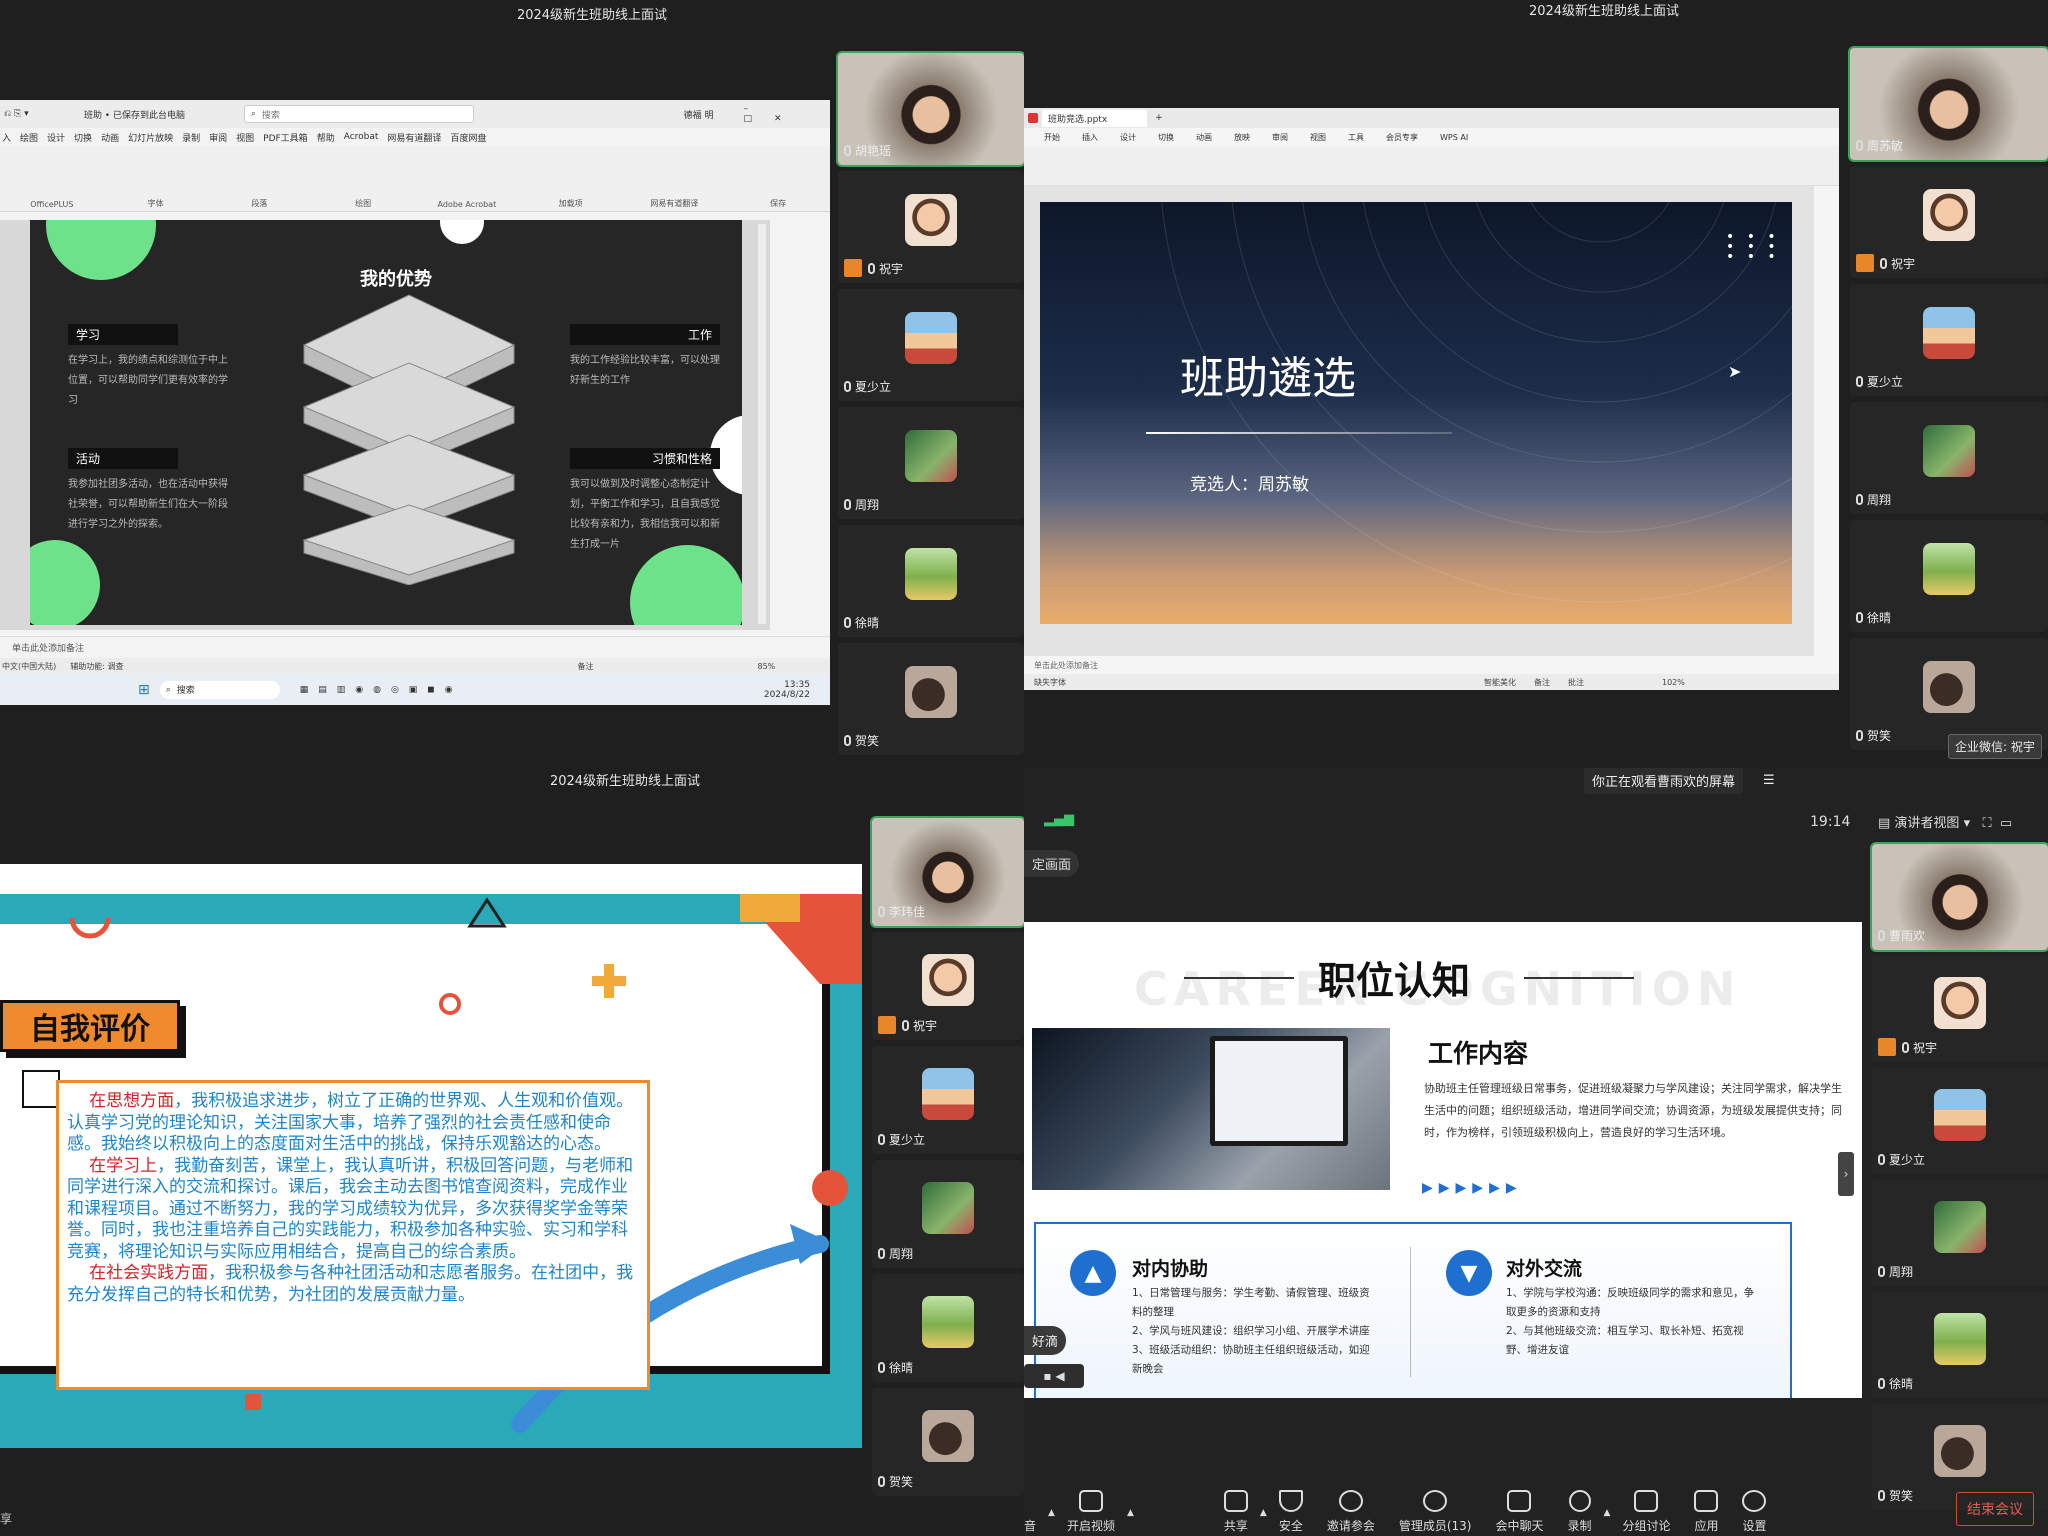  I want to click on settings-button: 设置, so click(1754, 1512).